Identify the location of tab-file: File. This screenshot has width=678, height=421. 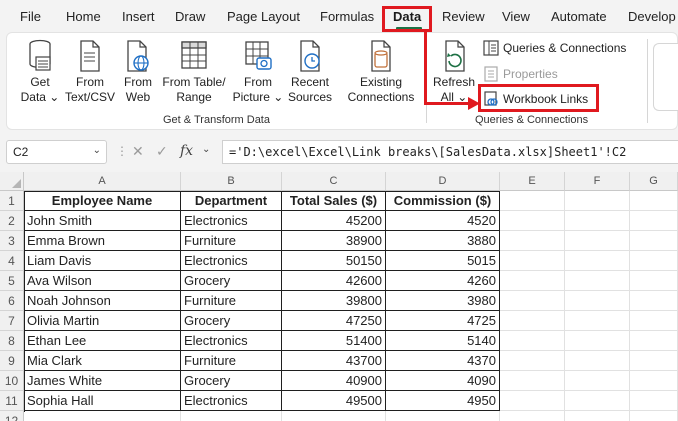
(30, 16).